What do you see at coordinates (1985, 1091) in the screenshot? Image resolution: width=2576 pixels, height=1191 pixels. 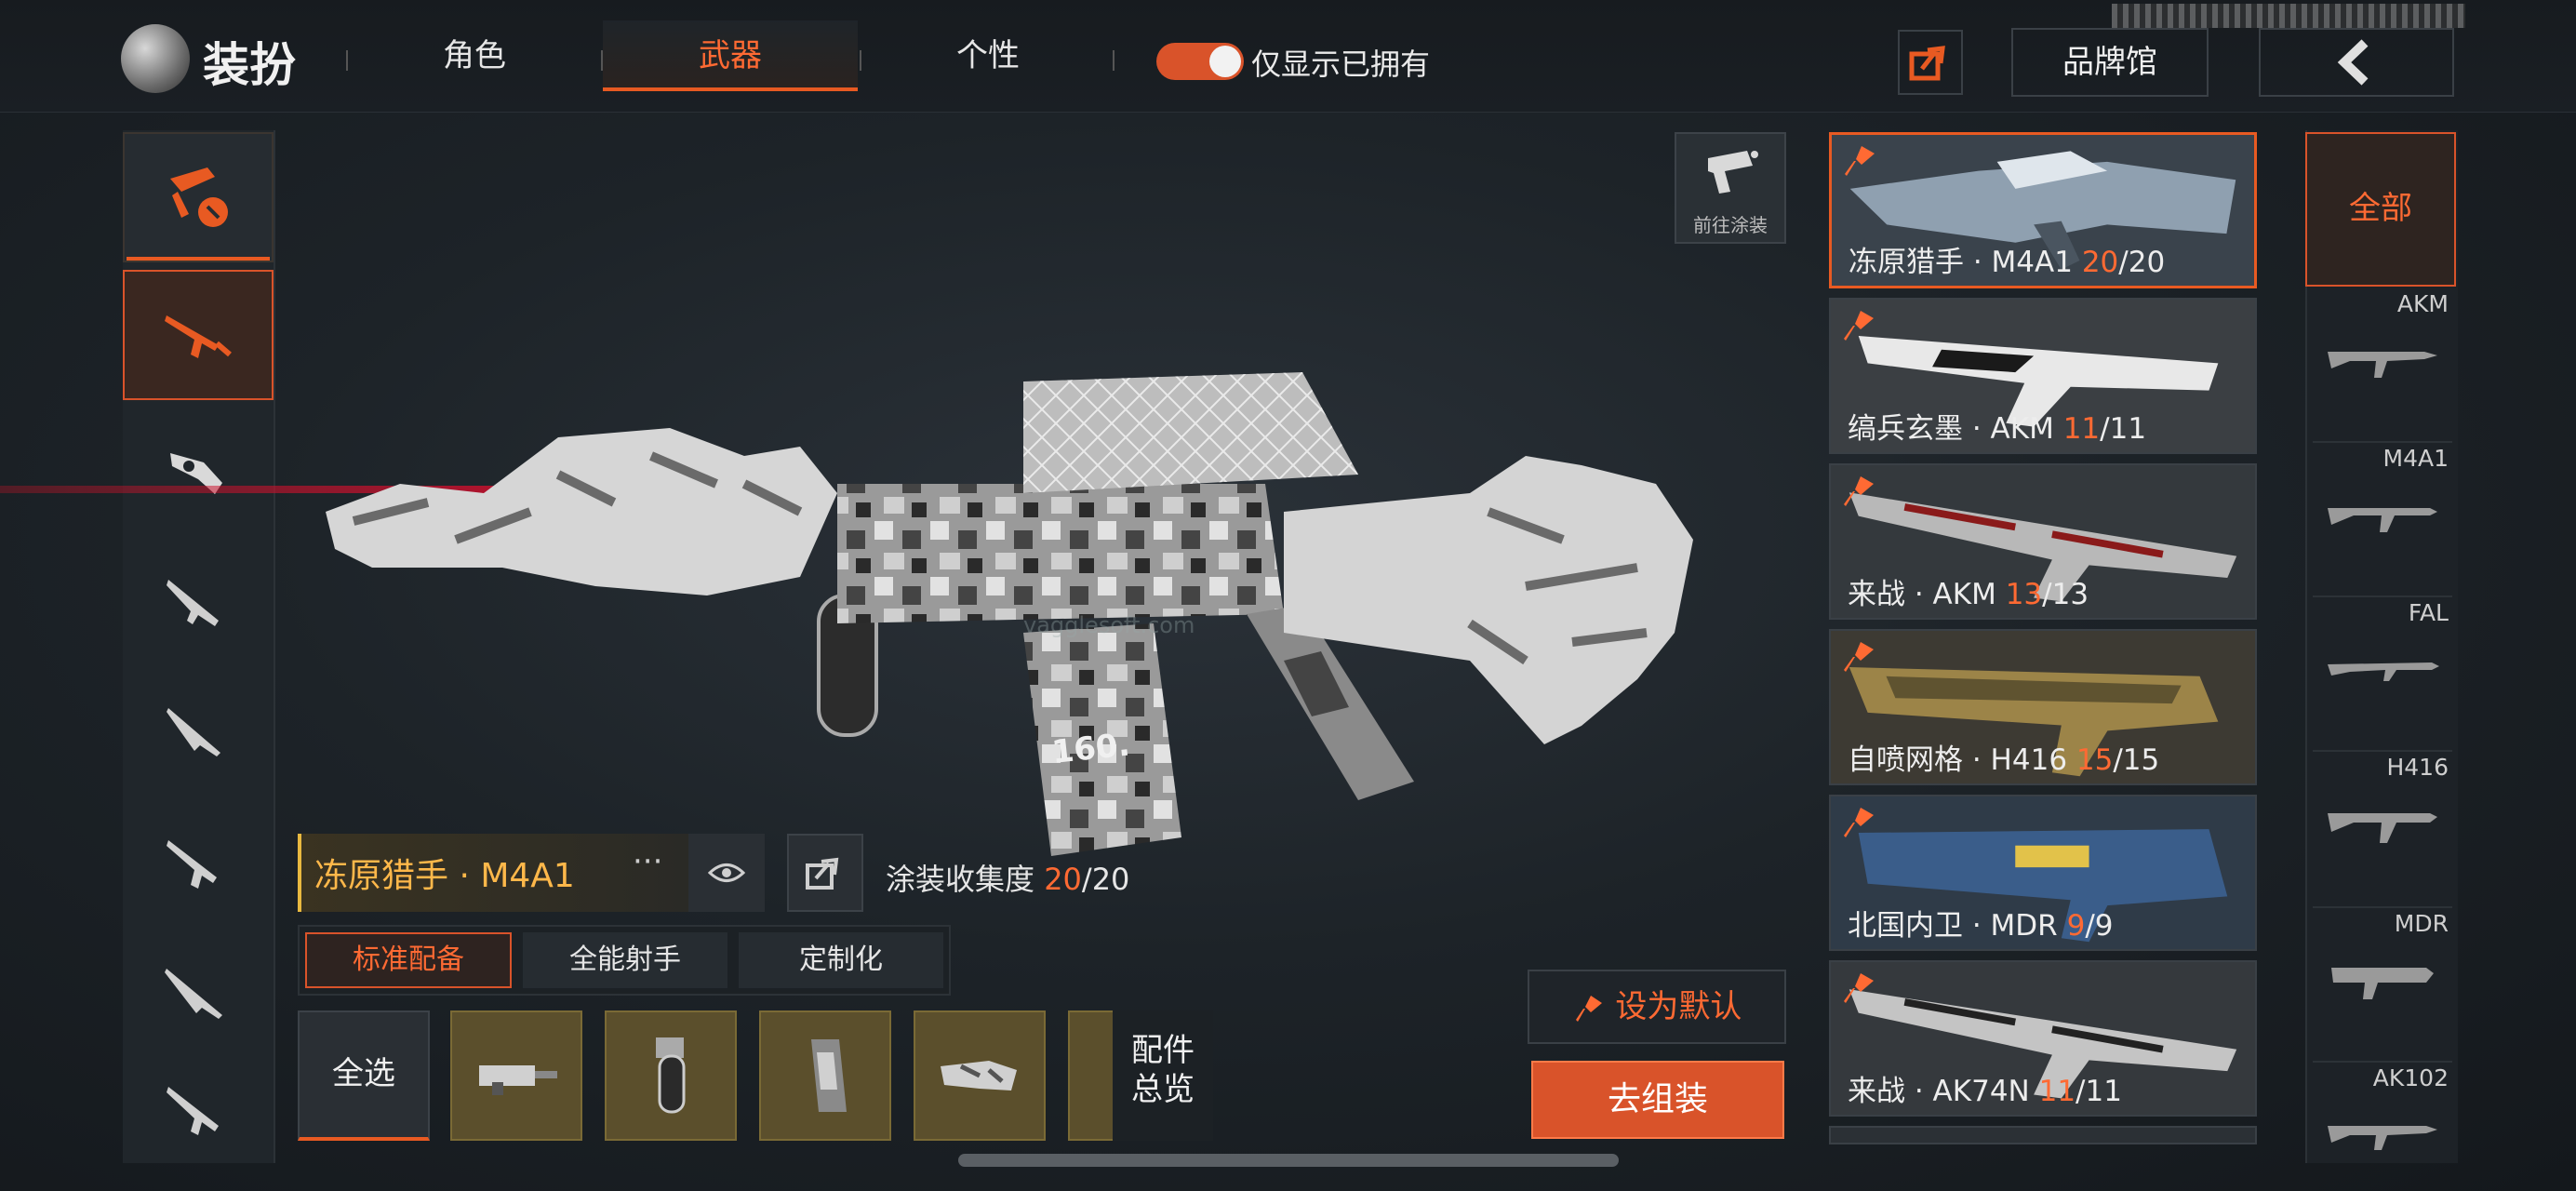 I see `skin-label: 来战 · AK74N 11/11` at bounding box center [1985, 1091].